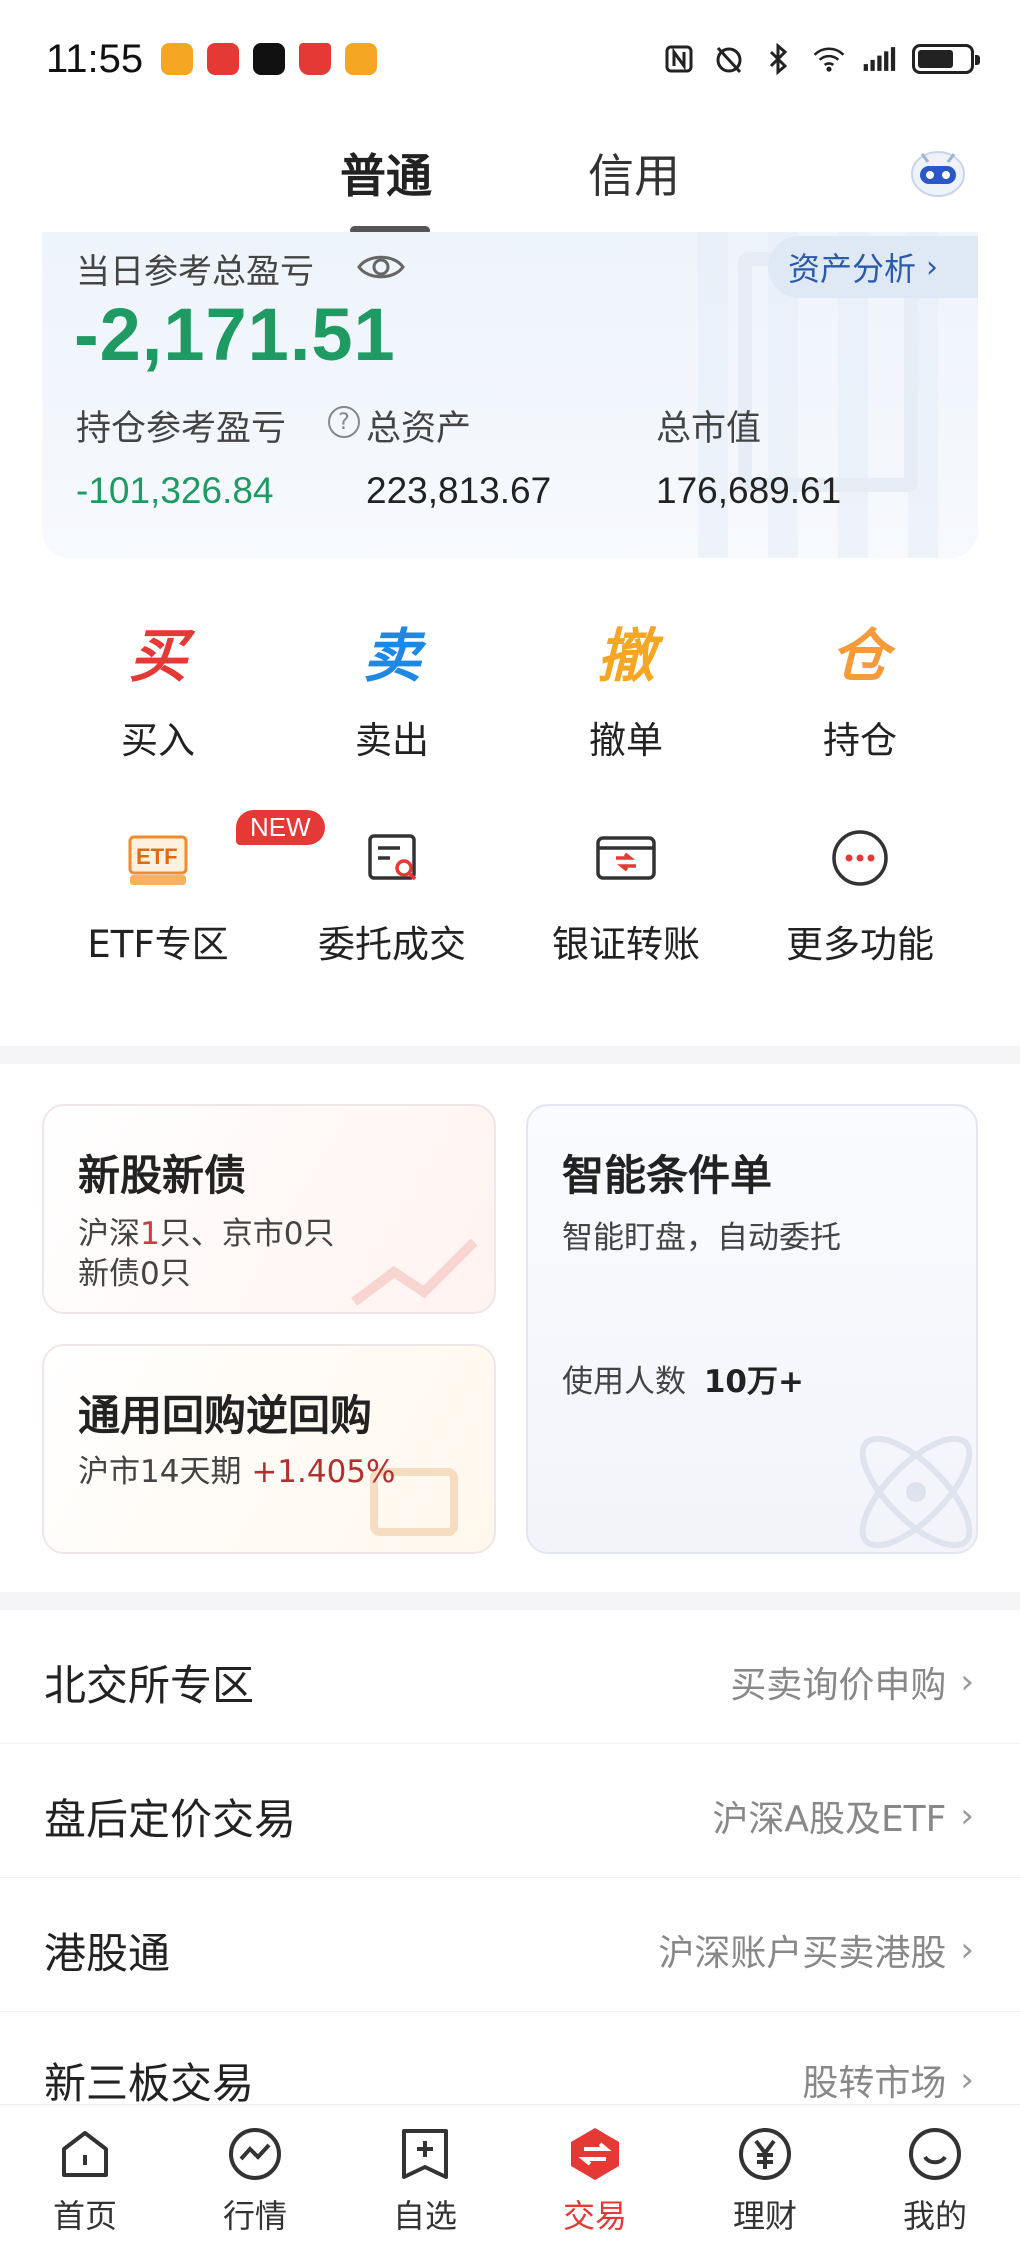 The image size is (1020, 2250). Describe the element at coordinates (764, 2216) in the screenshot. I see `nav-label: 理财` at that location.